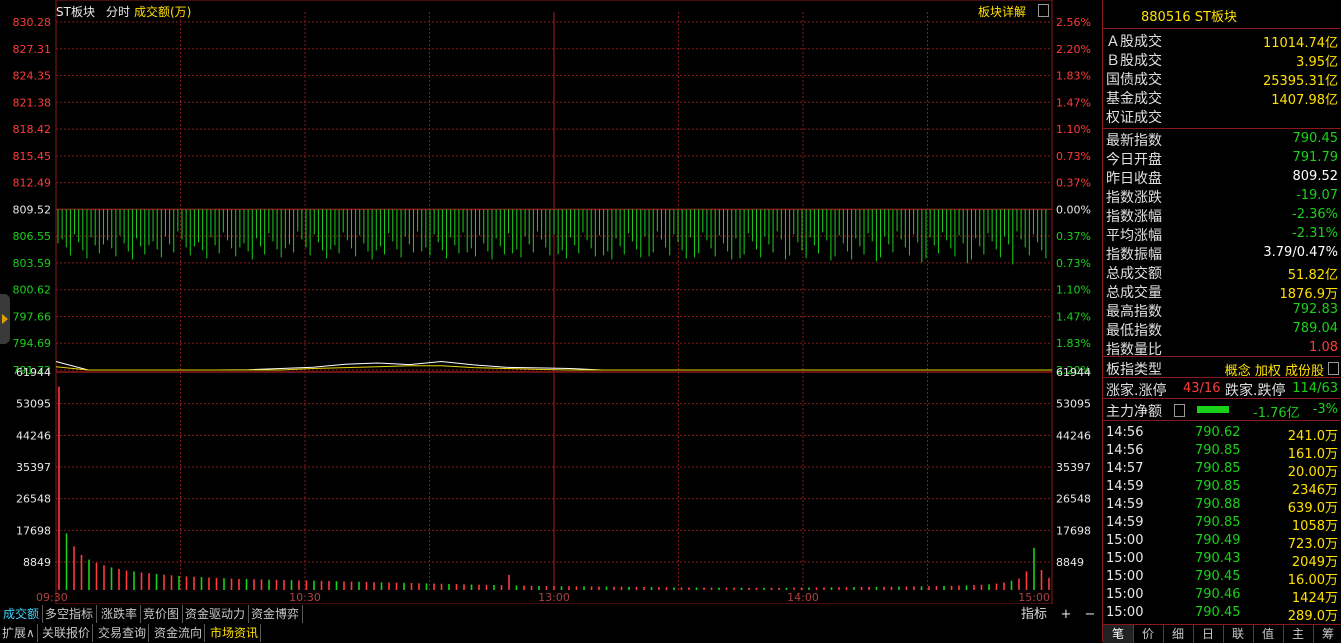  Describe the element at coordinates (1034, 597) in the screenshot. I see `time-tick-label: 15:00` at that location.